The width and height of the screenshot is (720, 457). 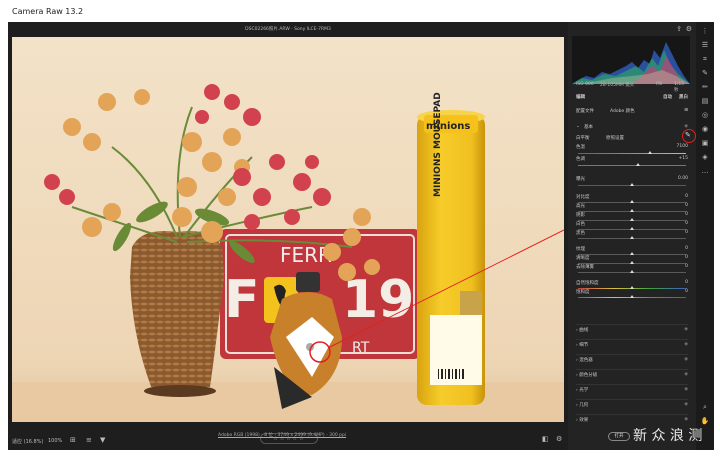 What do you see at coordinates (585, 111) in the screenshot?
I see `profile-label: 配置文件` at bounding box center [585, 111].